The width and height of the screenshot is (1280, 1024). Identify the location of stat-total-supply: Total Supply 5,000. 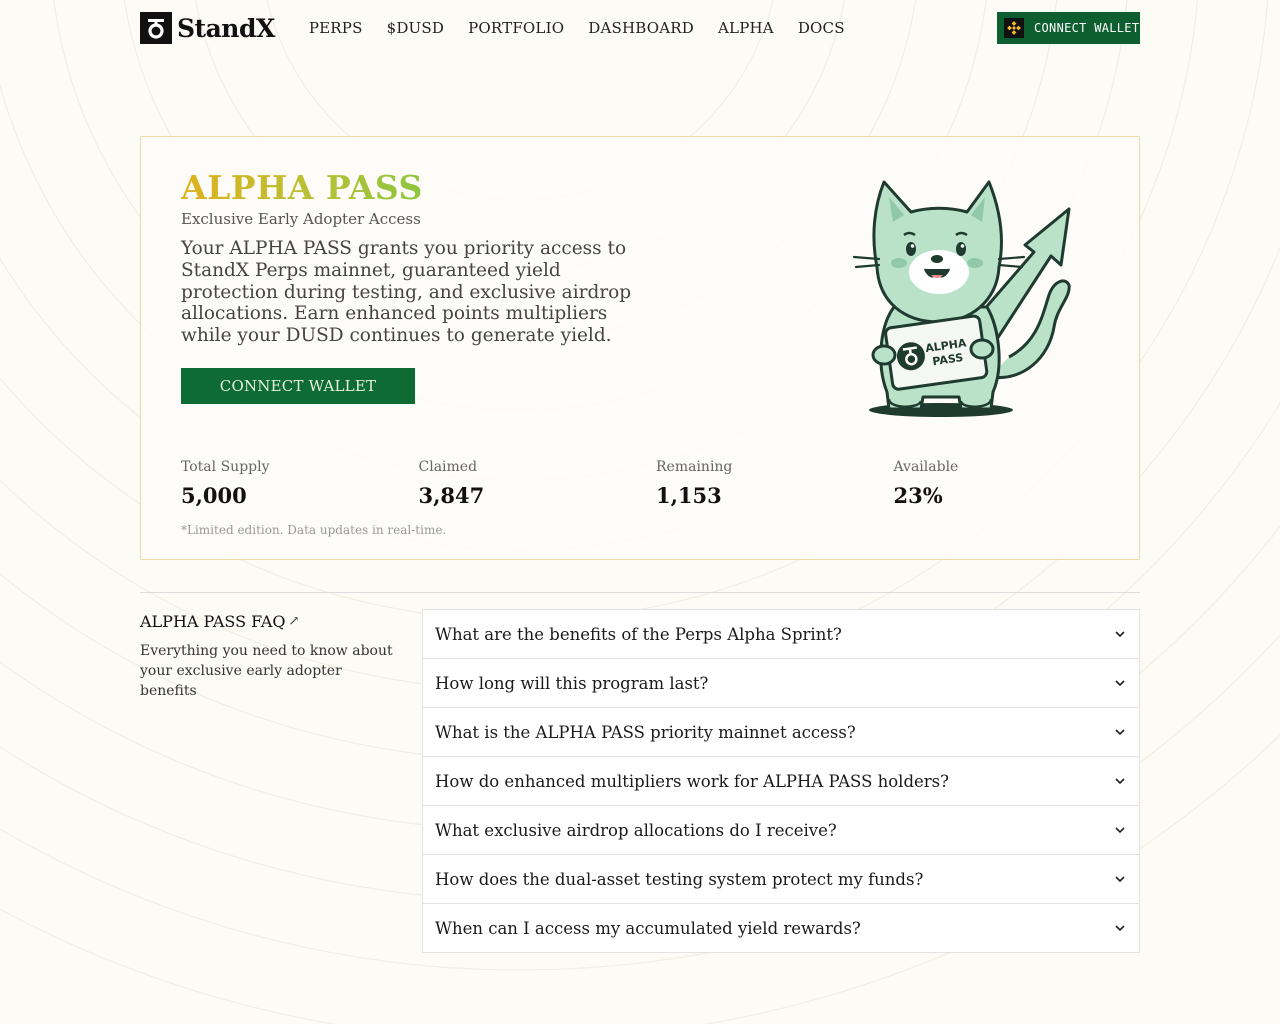
(300, 483).